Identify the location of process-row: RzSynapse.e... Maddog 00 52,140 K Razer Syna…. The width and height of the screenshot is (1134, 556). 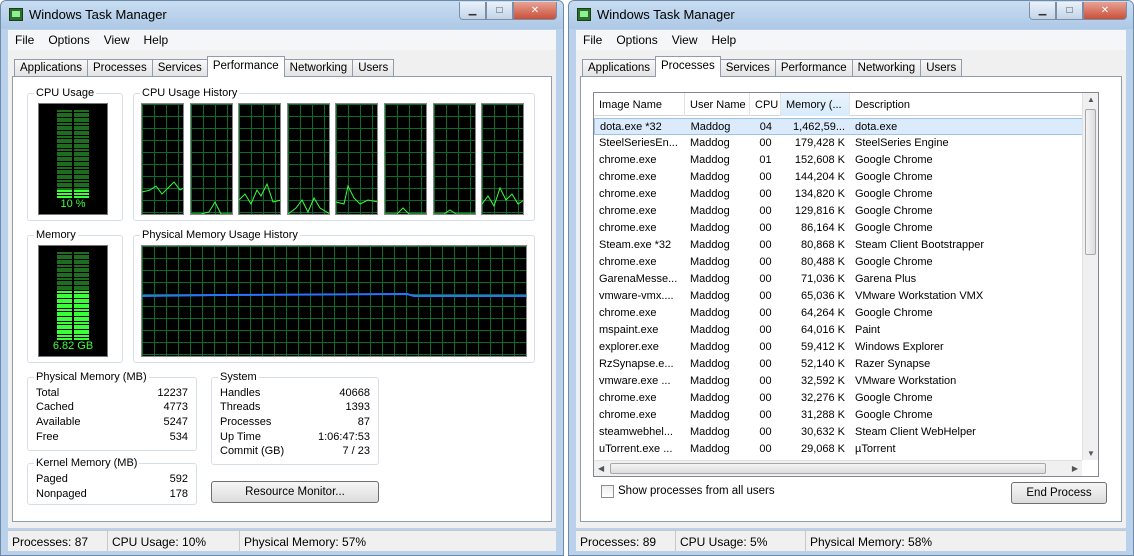
(839, 364).